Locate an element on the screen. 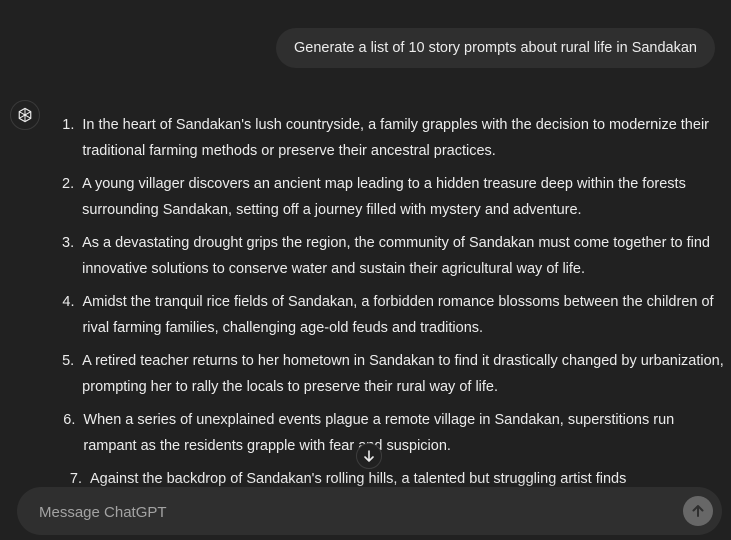 The width and height of the screenshot is (731, 540). list-item-number: 6. is located at coordinates (69, 420).